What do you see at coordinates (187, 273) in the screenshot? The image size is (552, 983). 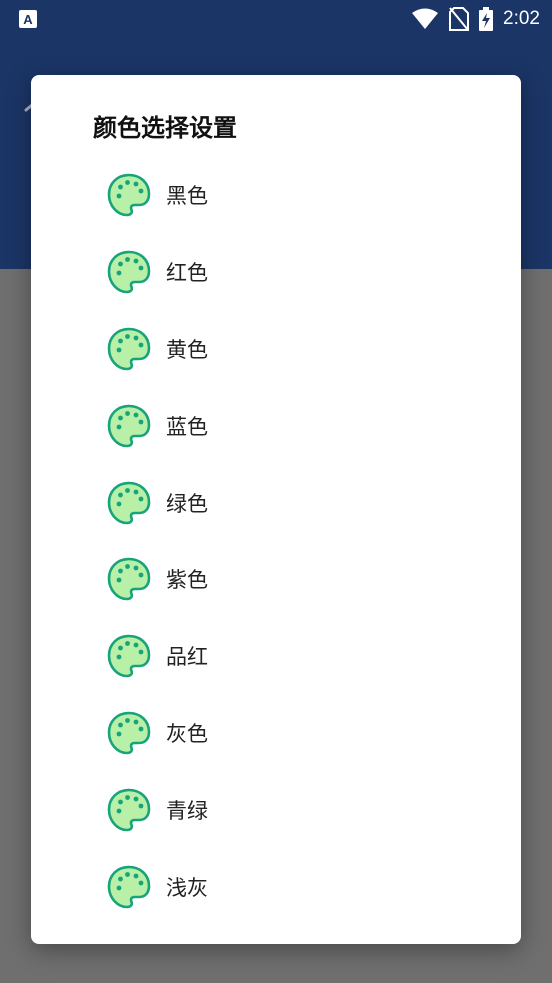 I see `color-option-label: 红色` at bounding box center [187, 273].